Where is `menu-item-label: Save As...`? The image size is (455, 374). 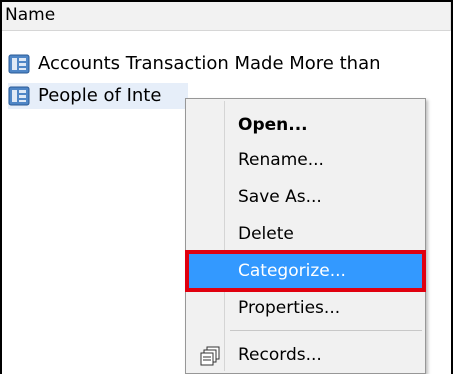
menu-item-label: Save As... is located at coordinates (280, 197).